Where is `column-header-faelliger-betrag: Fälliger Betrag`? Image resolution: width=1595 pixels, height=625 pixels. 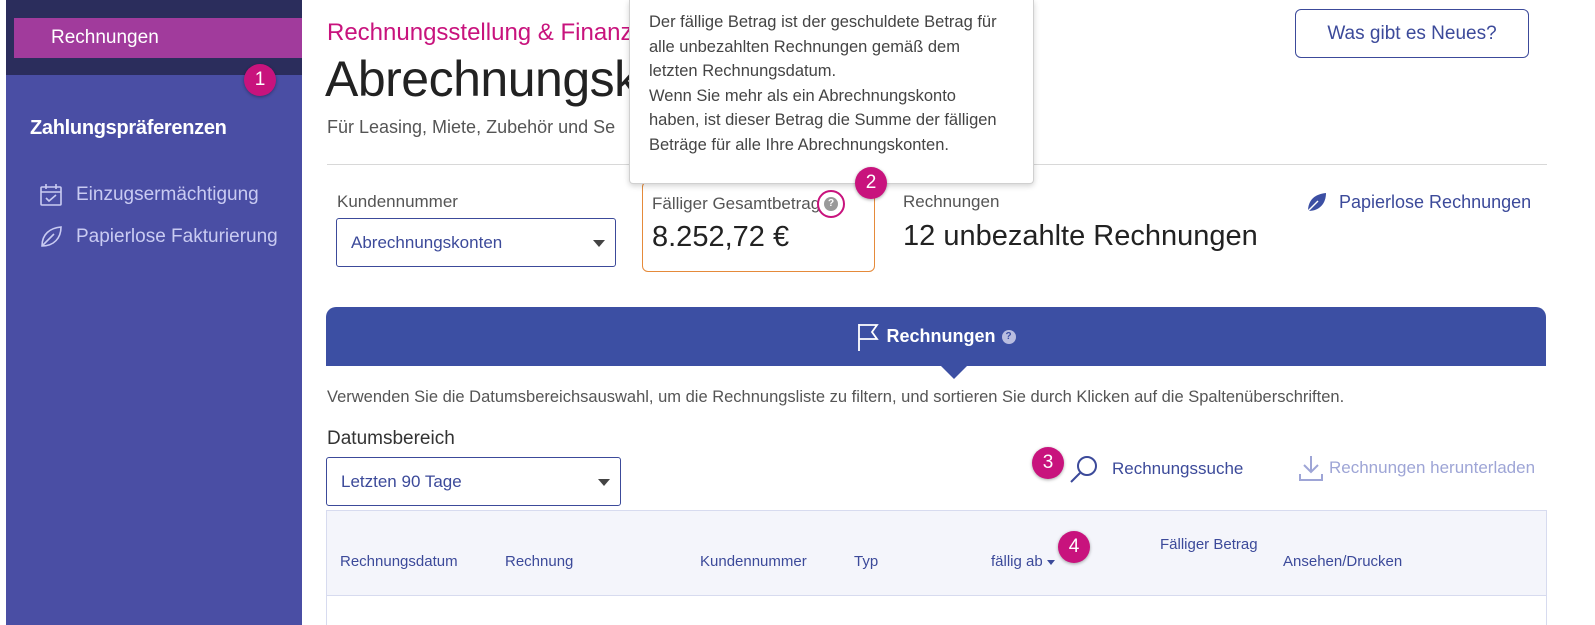 column-header-faelliger-betrag: Fälliger Betrag is located at coordinates (1209, 544).